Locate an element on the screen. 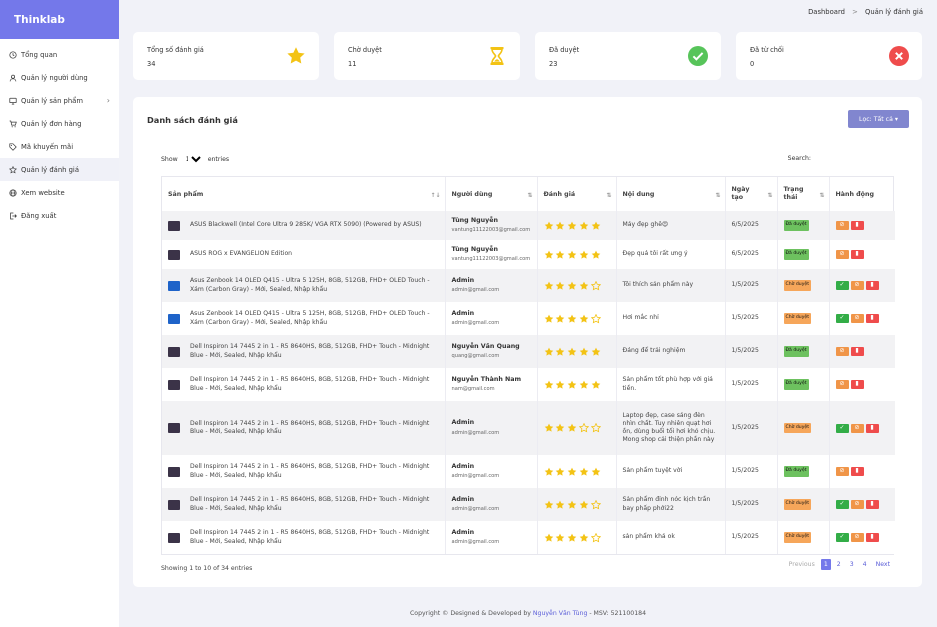 The height and width of the screenshot is (627, 937). sidebar-item-reviews: Quản lý đánh giá is located at coordinates (59, 169).